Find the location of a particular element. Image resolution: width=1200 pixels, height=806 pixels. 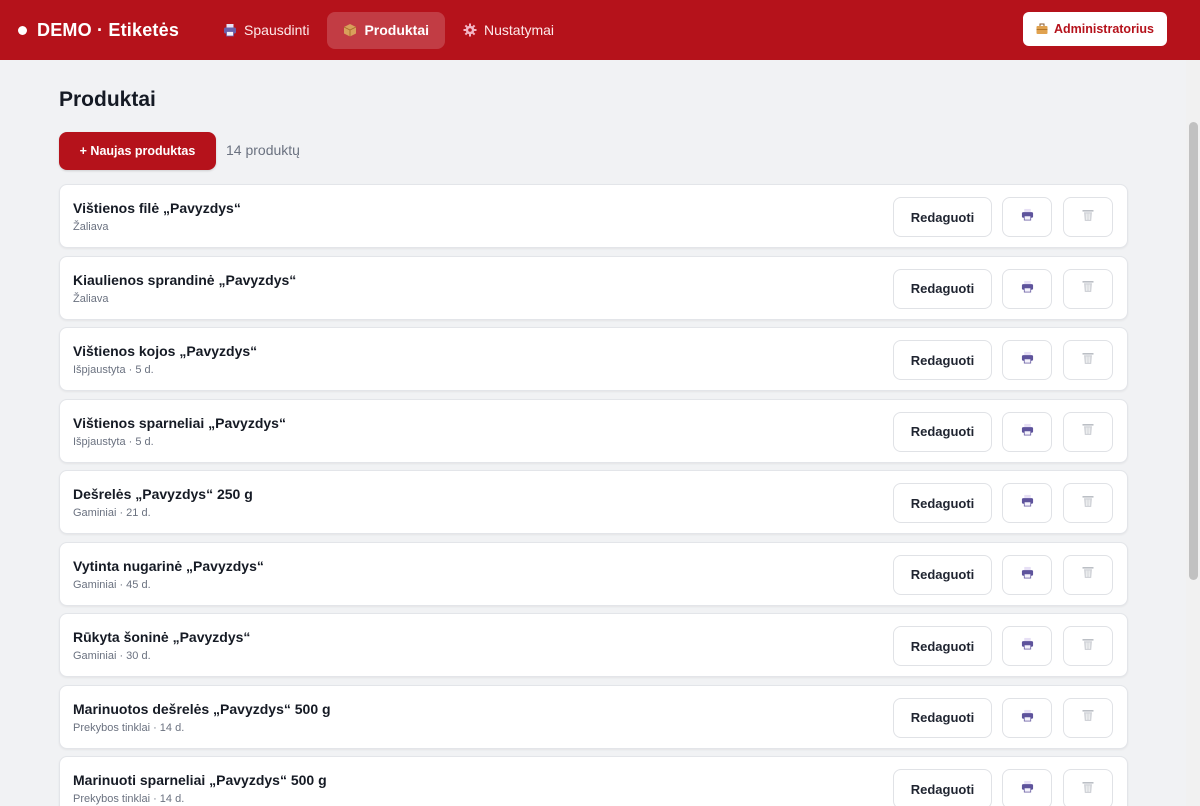

scrollbar-thumb is located at coordinates (1193, 351).